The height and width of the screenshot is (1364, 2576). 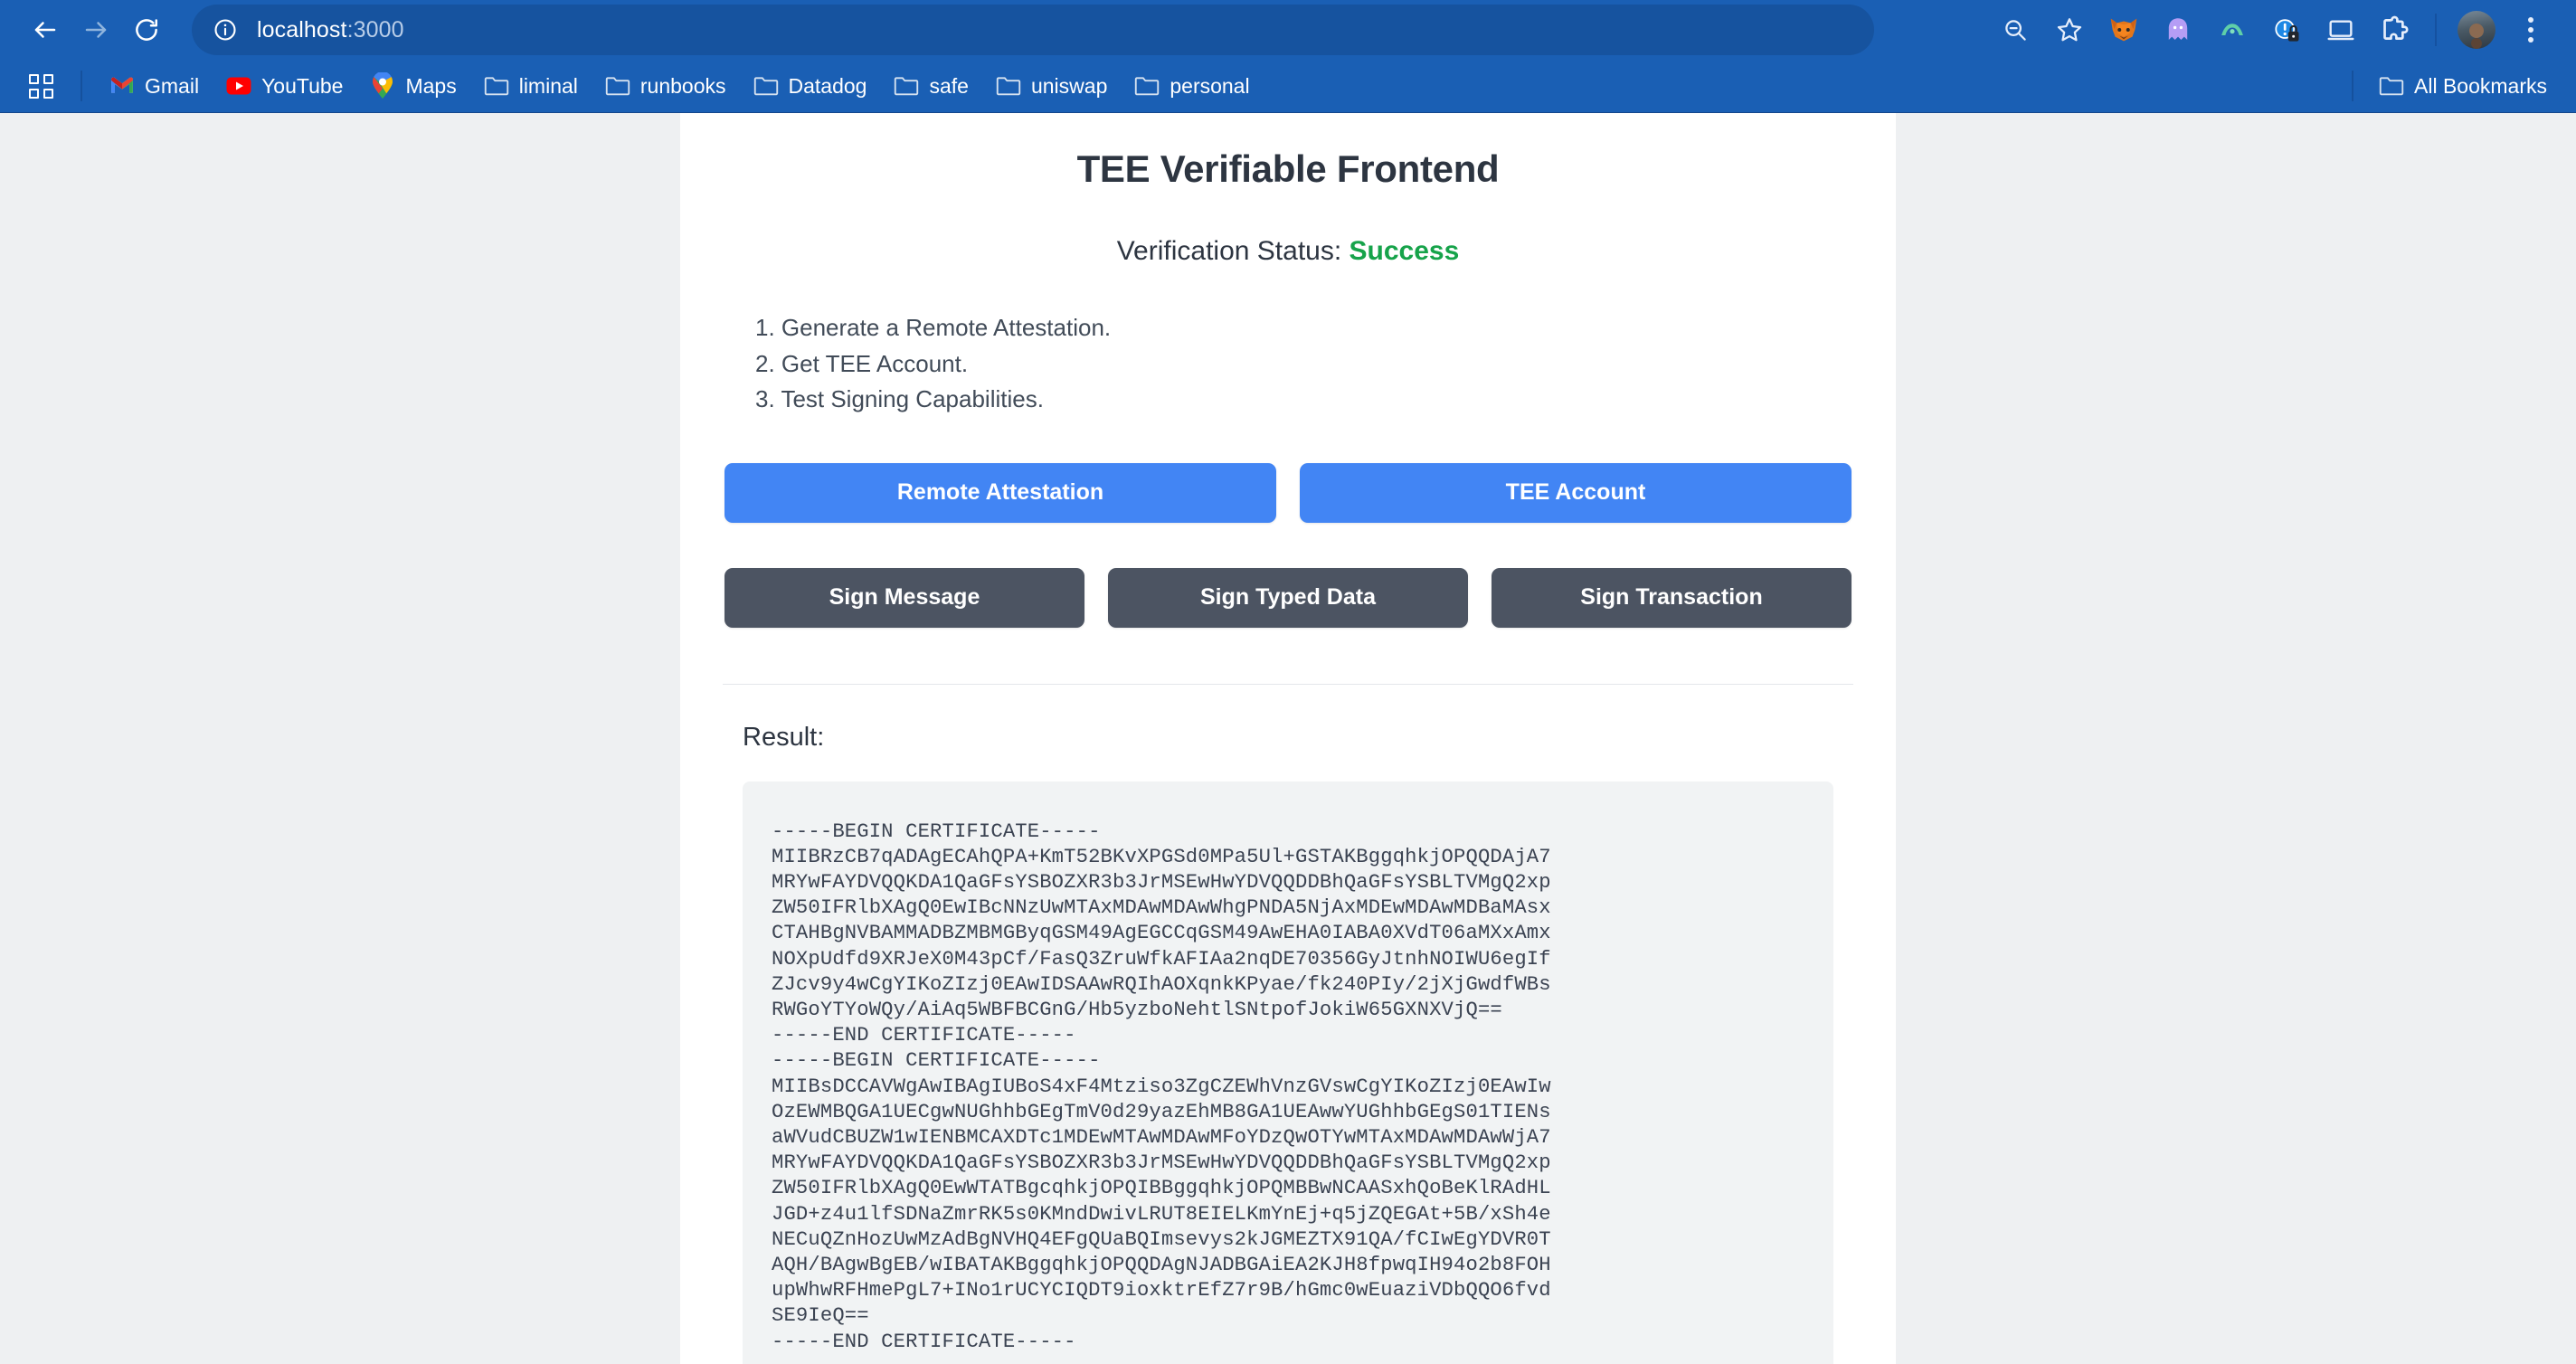 I want to click on maps-pin-icon, so click(x=383, y=85).